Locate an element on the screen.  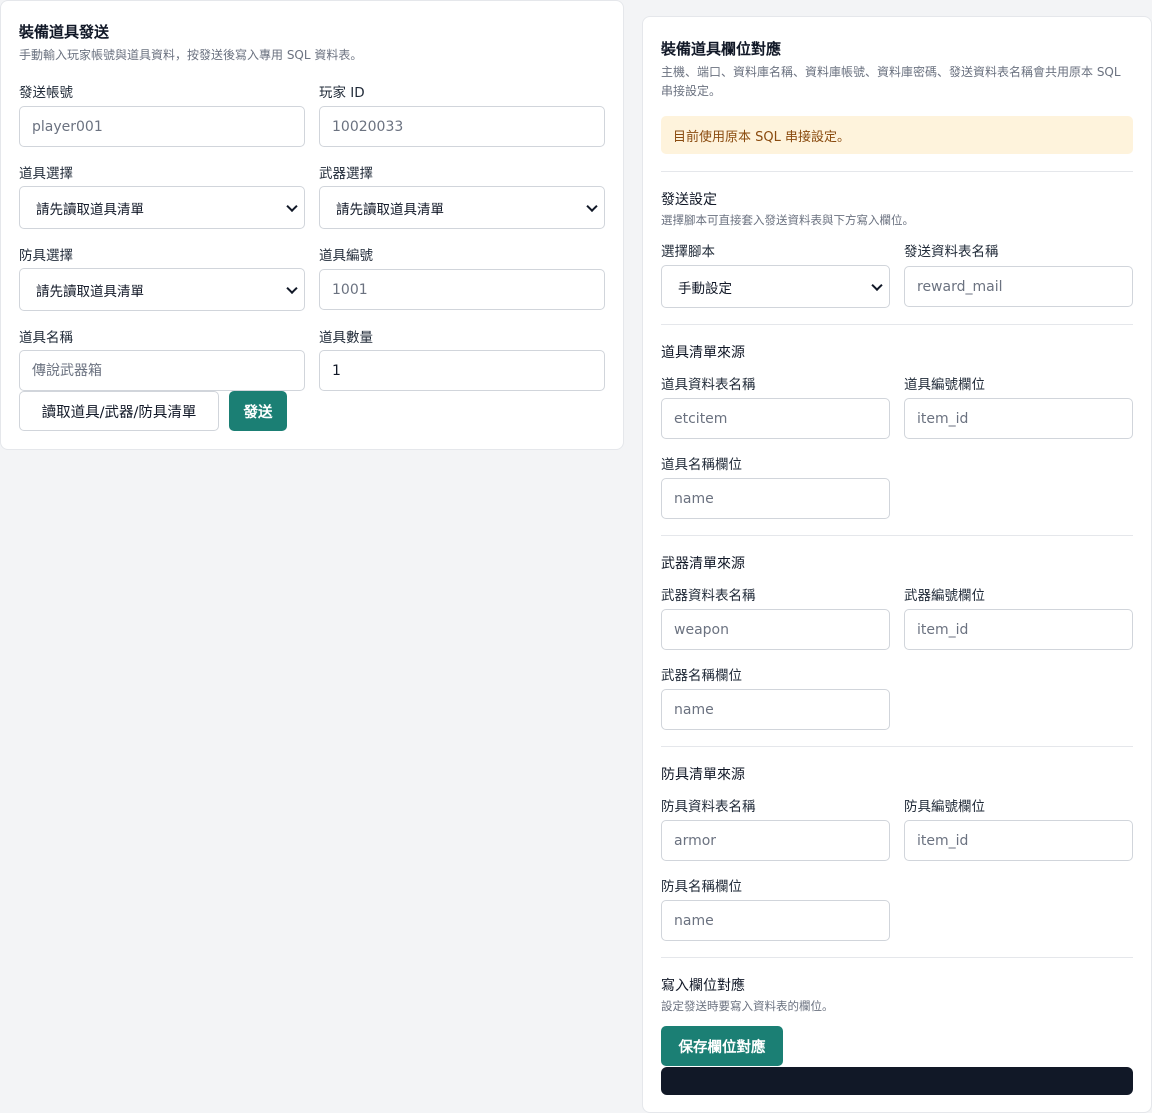
account-input is located at coordinates (162, 126).